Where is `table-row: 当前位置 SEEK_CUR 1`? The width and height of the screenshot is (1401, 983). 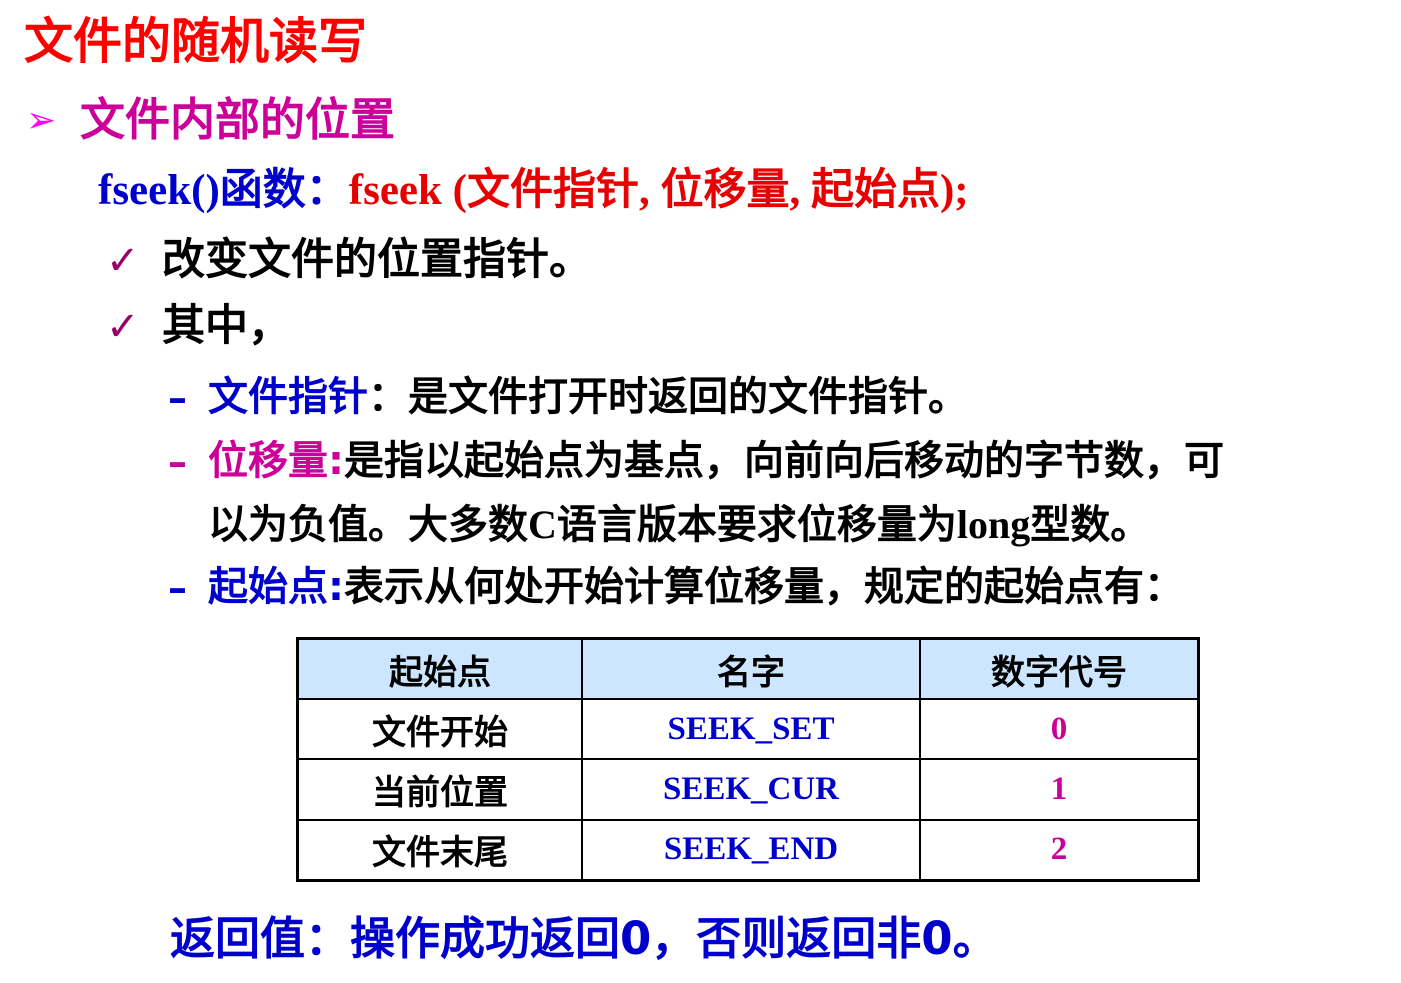 table-row: 当前位置 SEEK_CUR 1 is located at coordinates (748, 789).